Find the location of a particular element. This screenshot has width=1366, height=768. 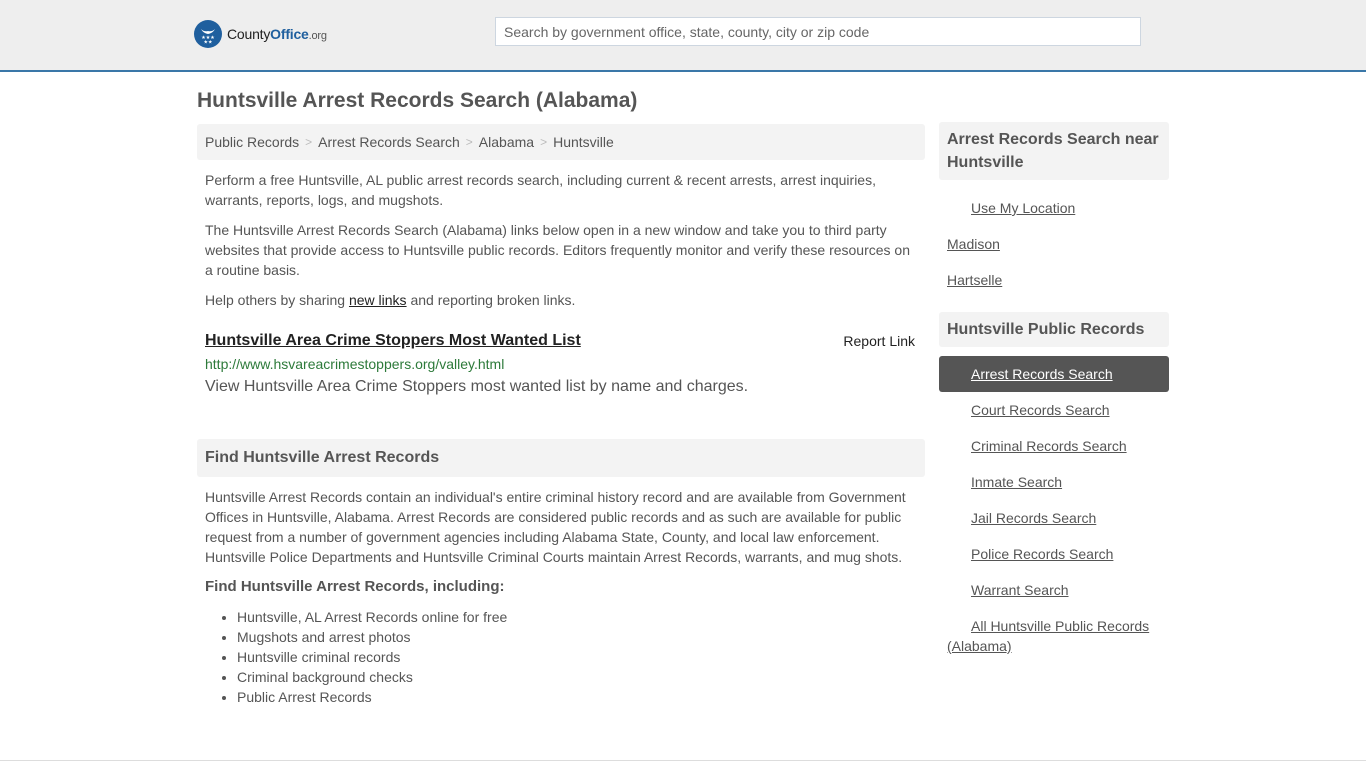

breadcrumb-arrest-records-search: Arrest Records Search is located at coordinates (389, 142).